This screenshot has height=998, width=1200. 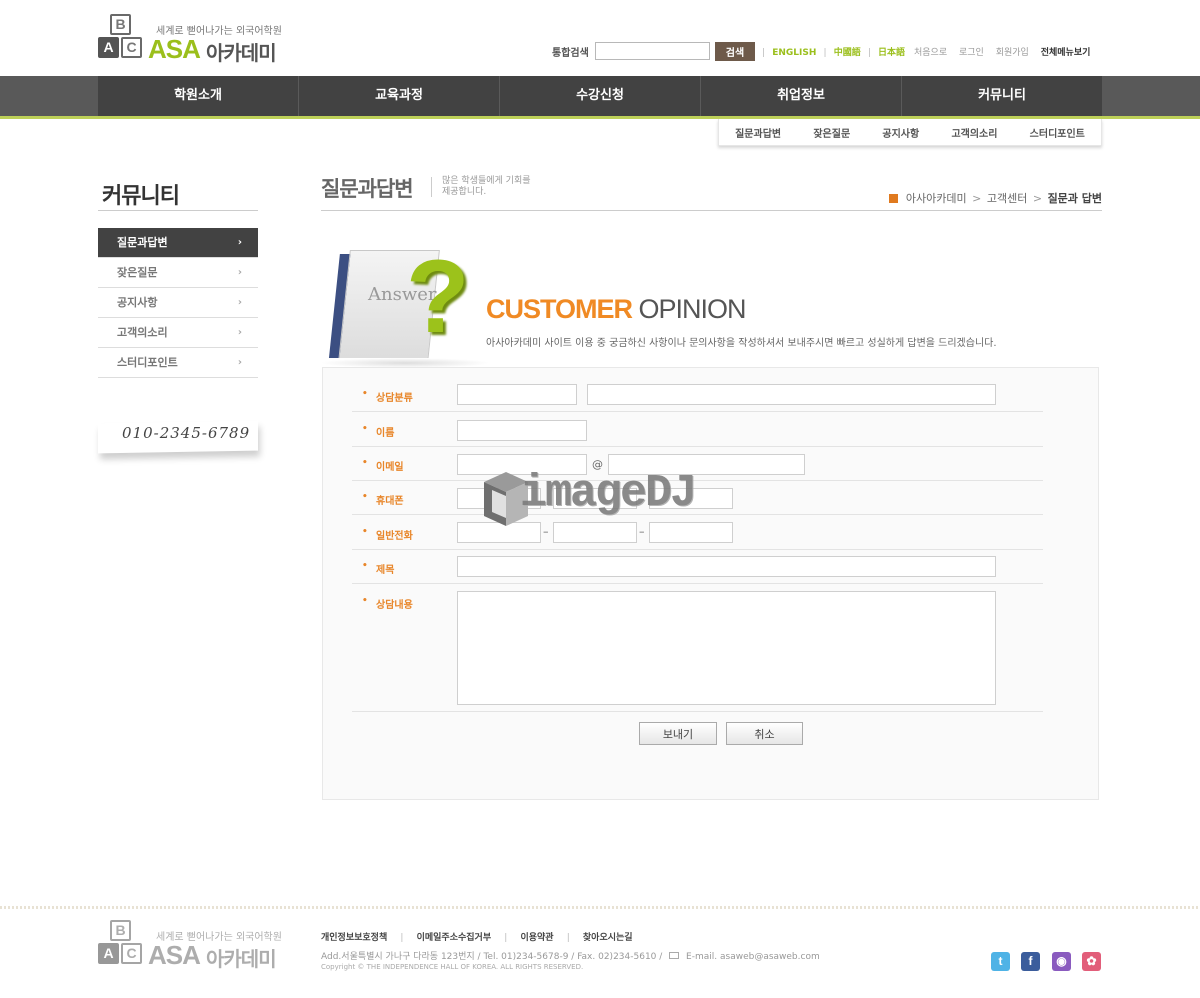 What do you see at coordinates (735, 51) in the screenshot?
I see `search-button: 검색` at bounding box center [735, 51].